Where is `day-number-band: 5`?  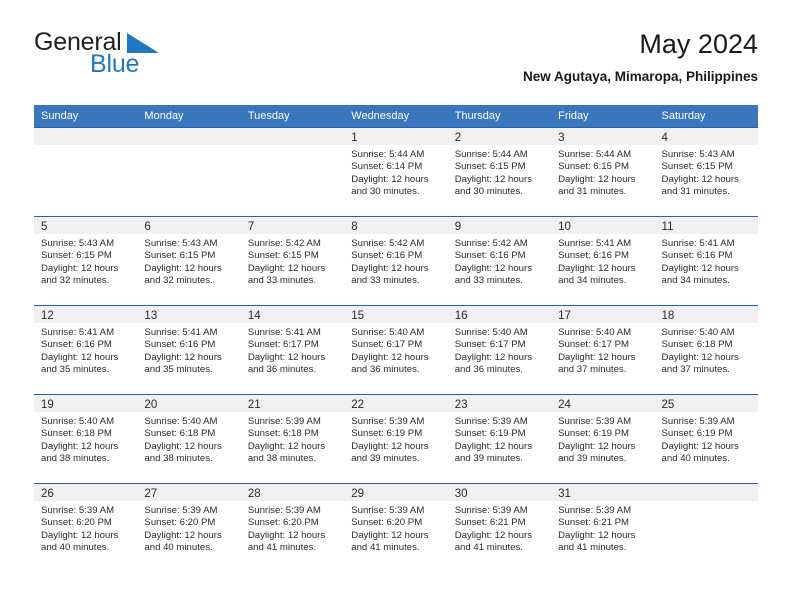
day-number-band: 5 is located at coordinates (86, 225).